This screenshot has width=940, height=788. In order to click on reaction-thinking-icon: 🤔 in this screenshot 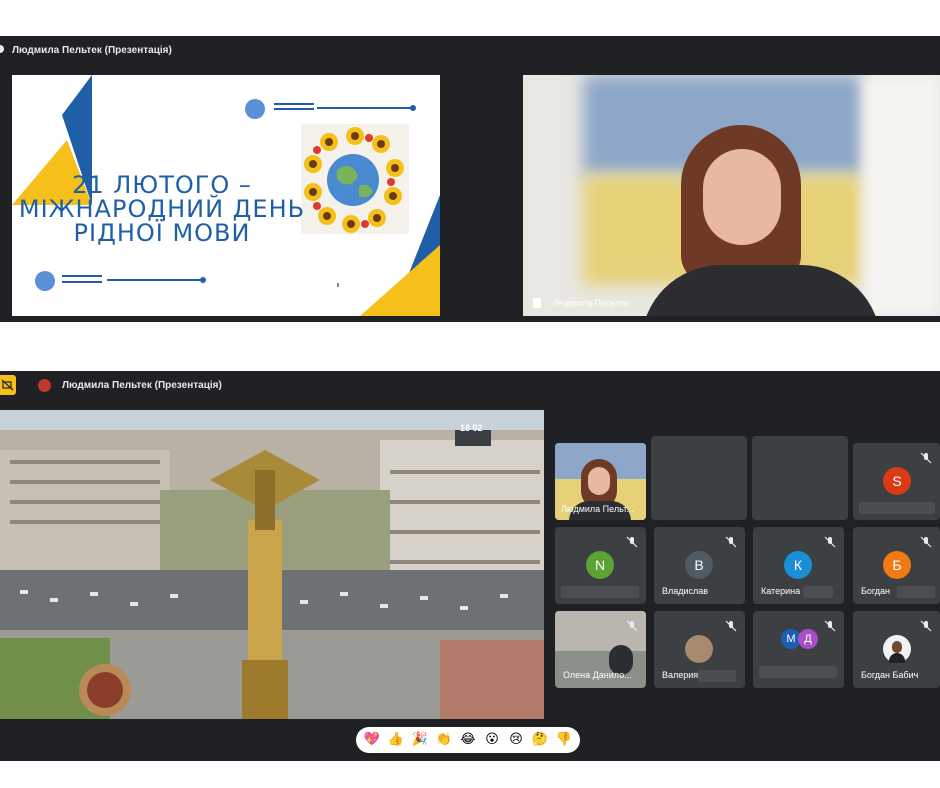, I will do `click(540, 740)`.